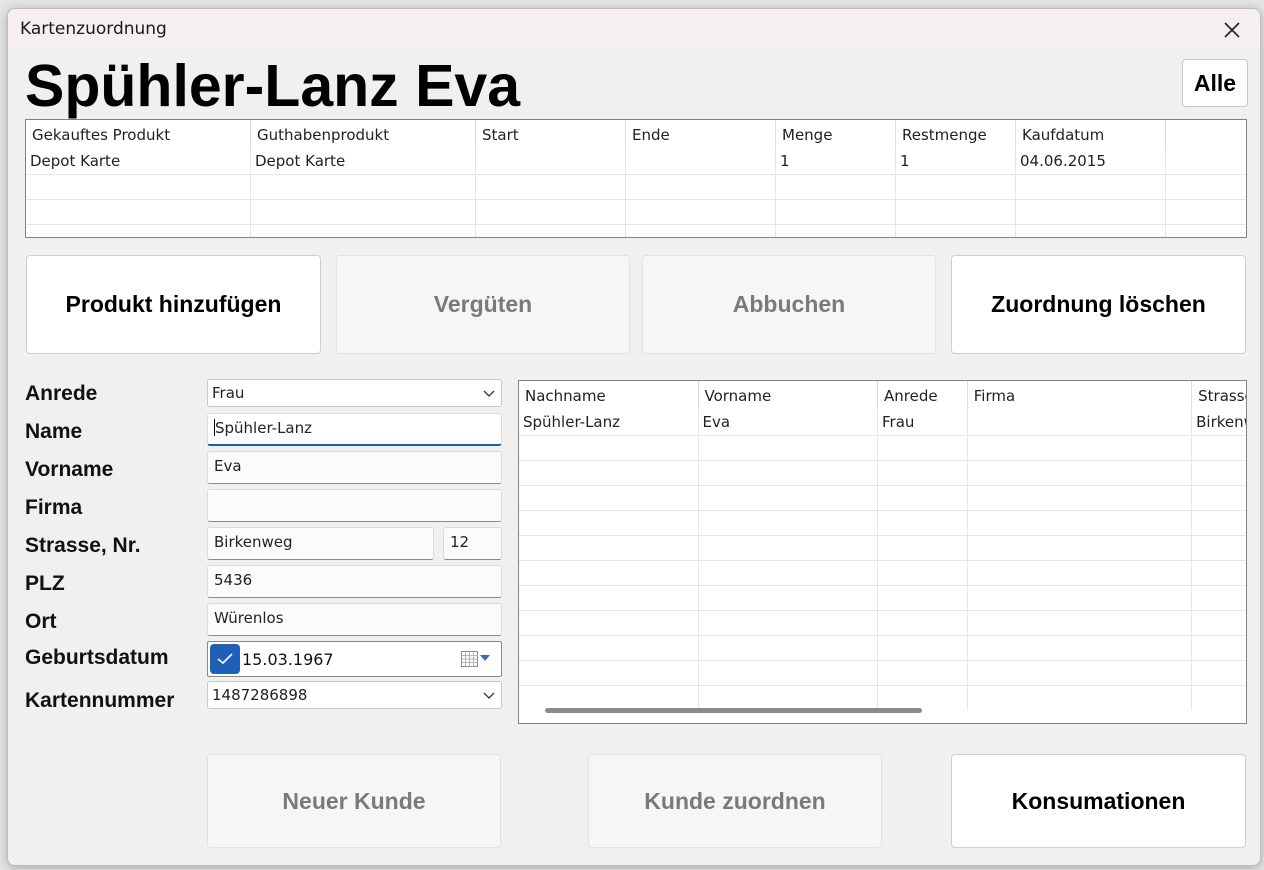 The image size is (1264, 870). I want to click on geburtsdatum-picker: 15.03.1967, so click(354, 659).